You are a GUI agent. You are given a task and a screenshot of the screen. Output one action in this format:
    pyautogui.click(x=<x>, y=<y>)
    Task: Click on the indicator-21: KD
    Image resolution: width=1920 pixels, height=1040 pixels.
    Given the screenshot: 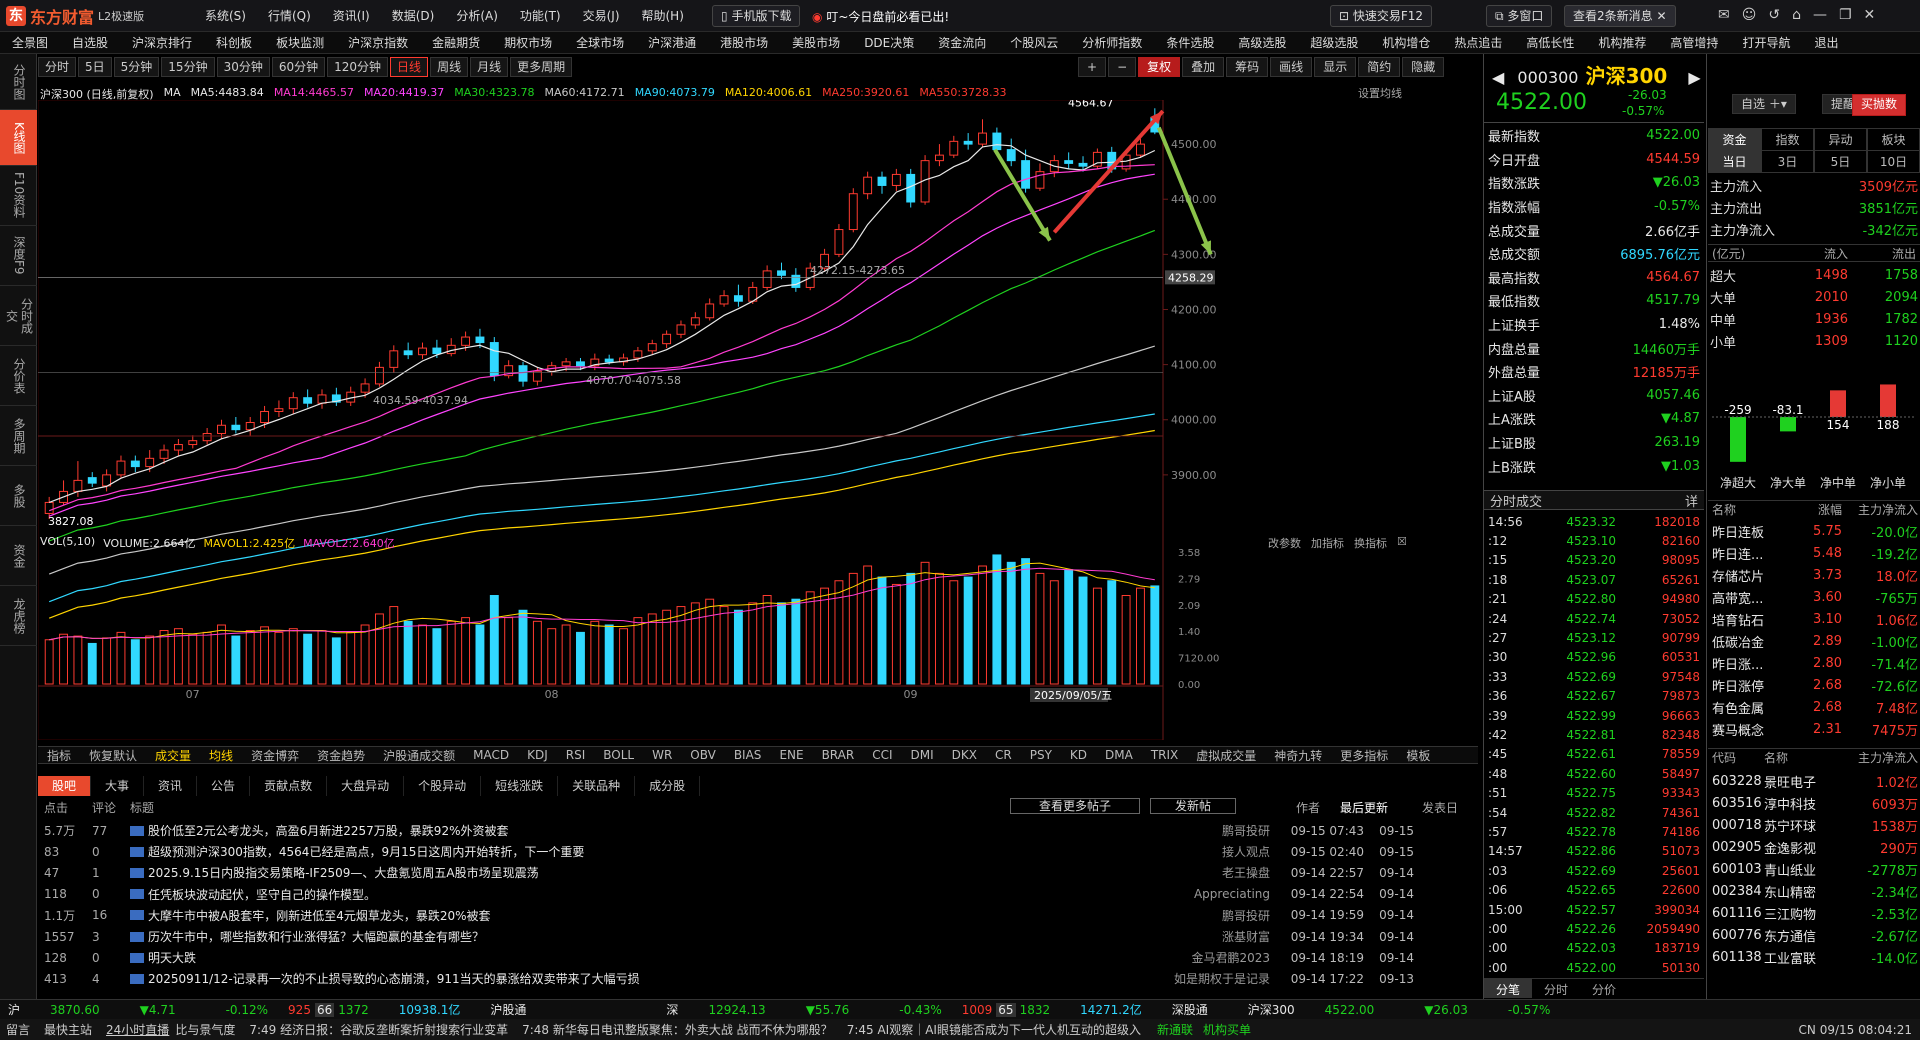 What is the action you would take?
    pyautogui.click(x=1078, y=755)
    